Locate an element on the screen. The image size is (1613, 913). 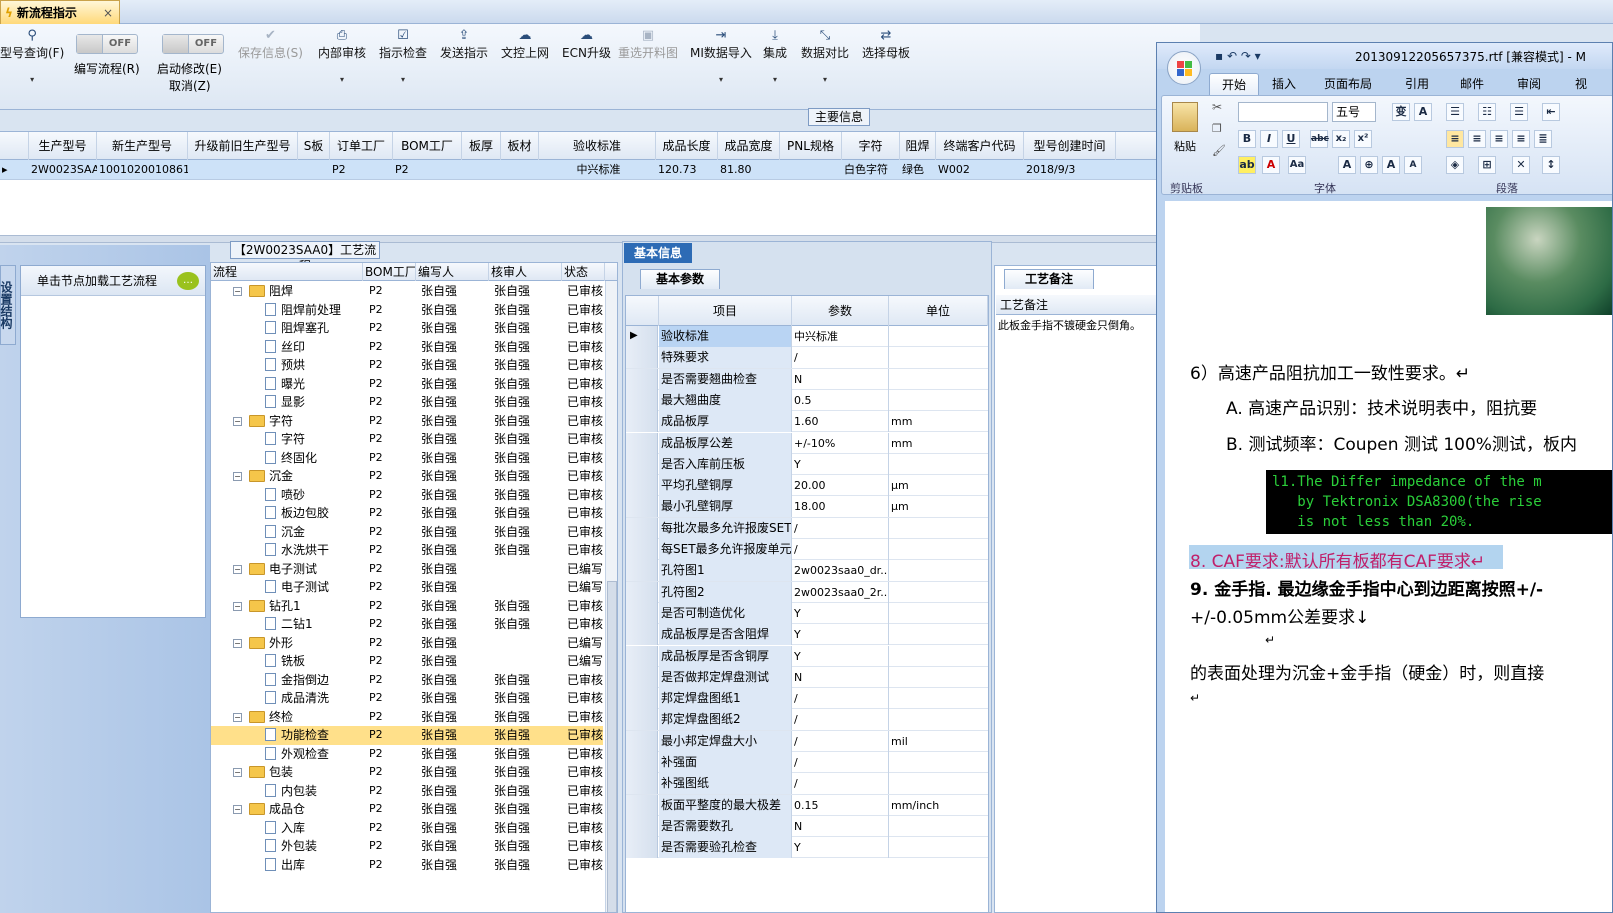
param-value: 0.15 is located at coordinates (840, 805).